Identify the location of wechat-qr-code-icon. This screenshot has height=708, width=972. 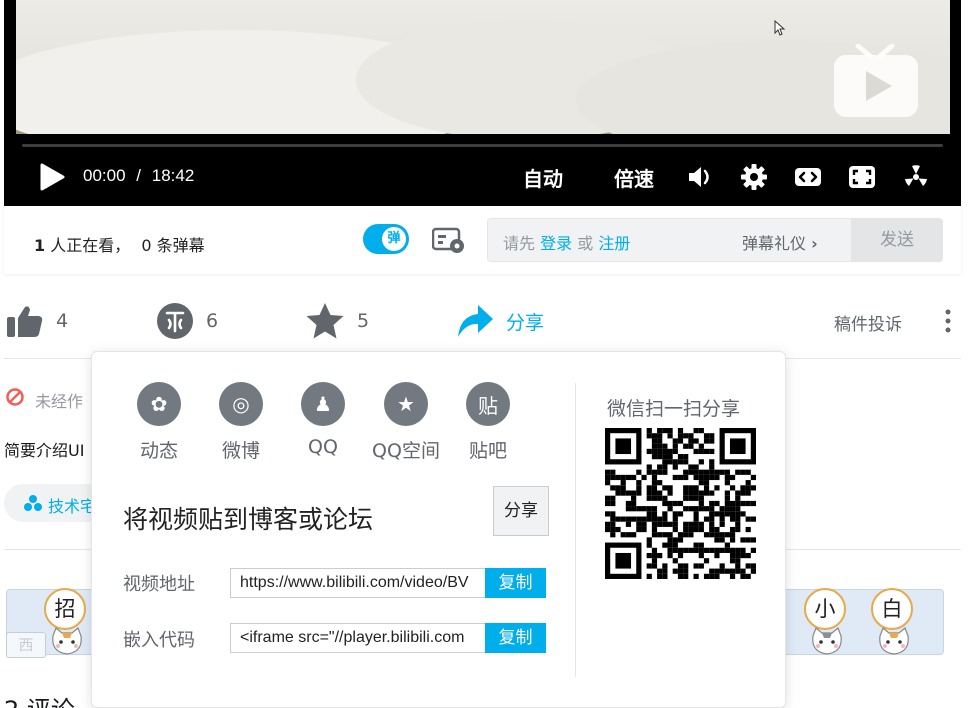
(680, 503).